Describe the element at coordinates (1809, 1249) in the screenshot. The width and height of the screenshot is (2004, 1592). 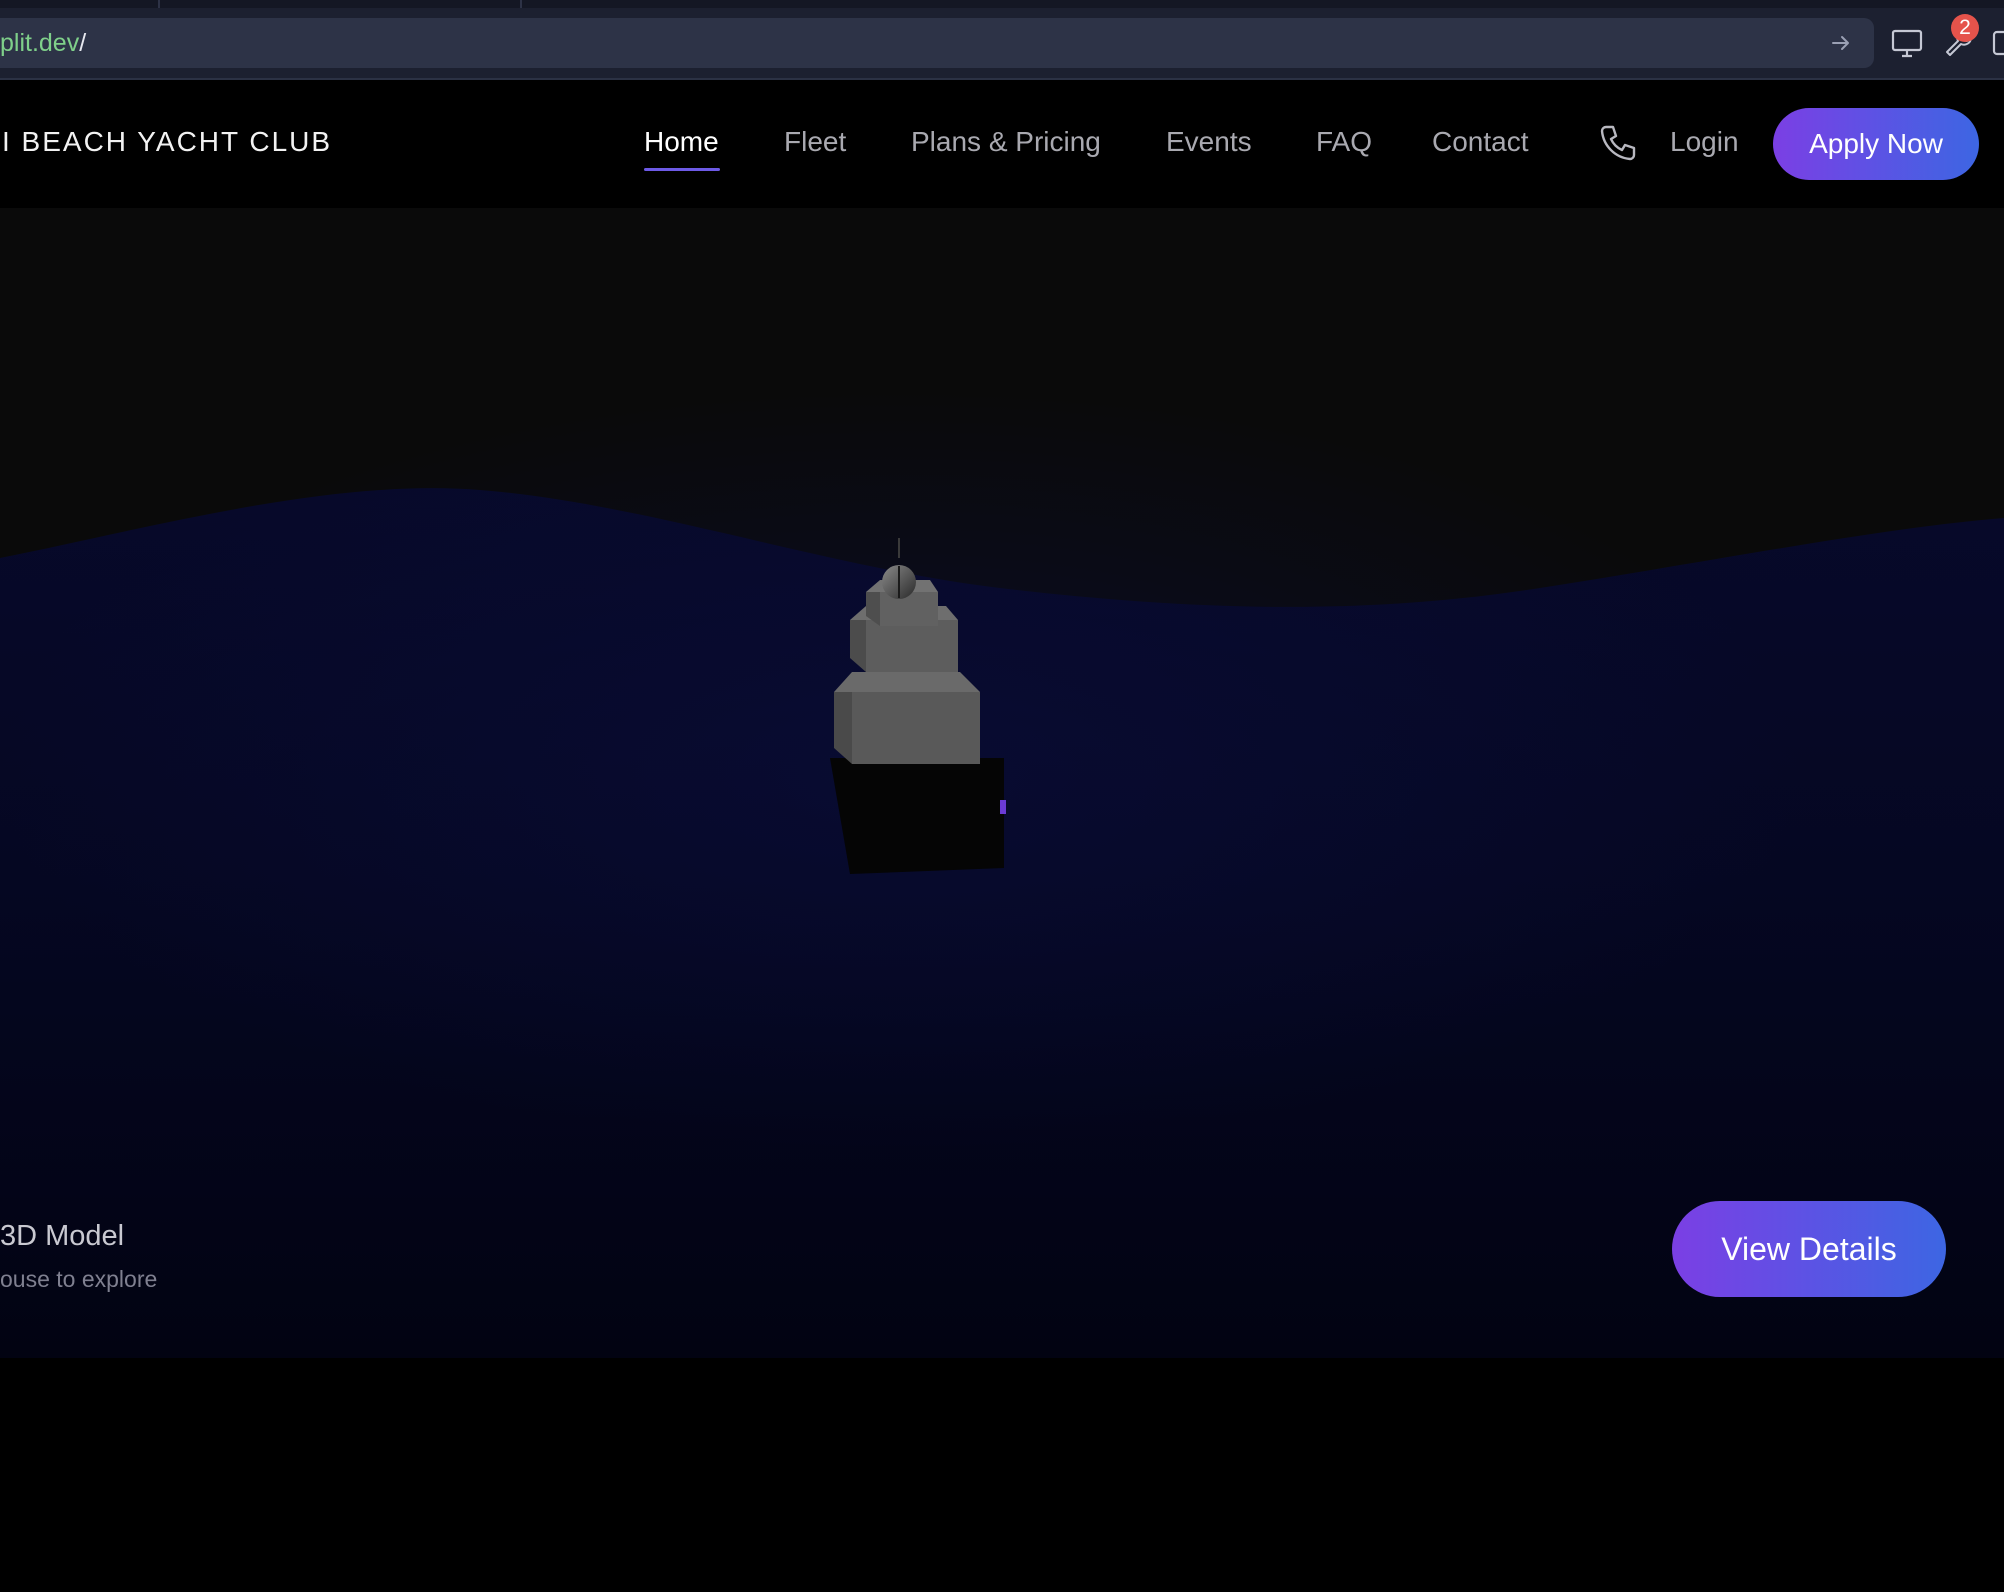
I see `view-details-button: View Details` at that location.